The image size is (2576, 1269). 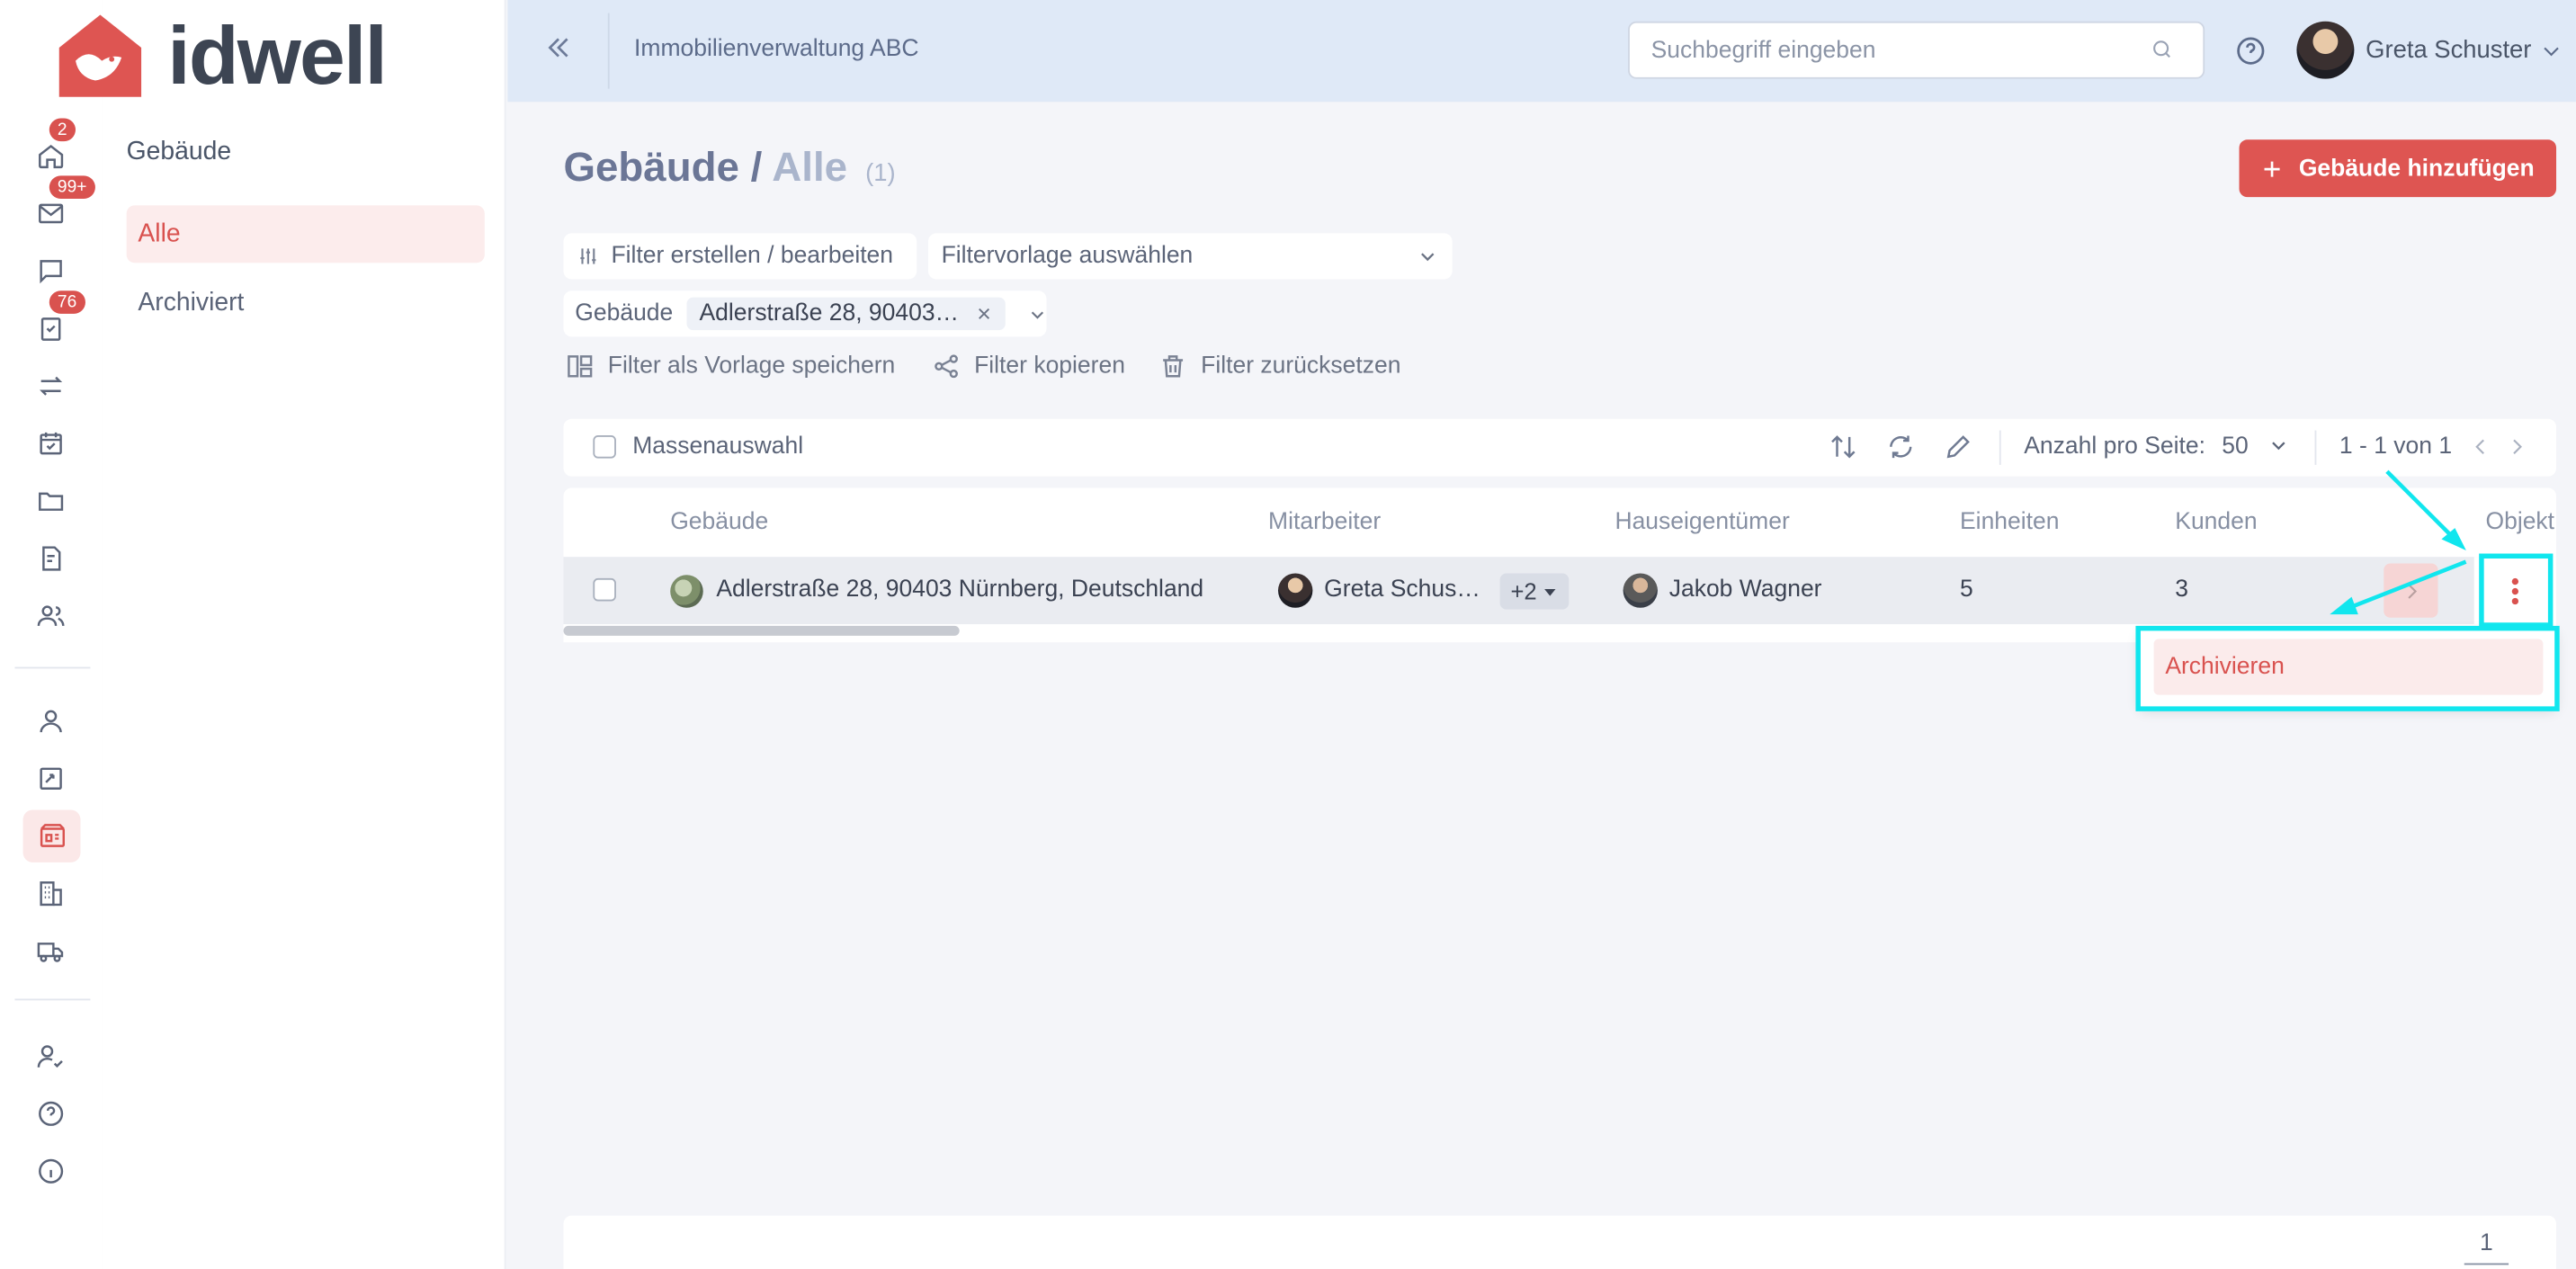 What do you see at coordinates (51, 721) in the screenshot?
I see `person-icon` at bounding box center [51, 721].